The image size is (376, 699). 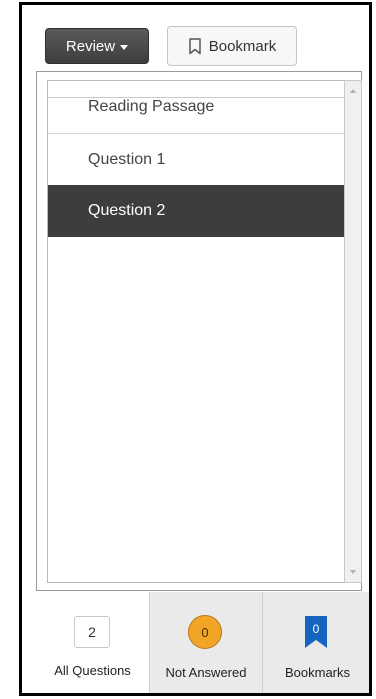 I want to click on list-item-label: Reading Passage, so click(x=151, y=106).